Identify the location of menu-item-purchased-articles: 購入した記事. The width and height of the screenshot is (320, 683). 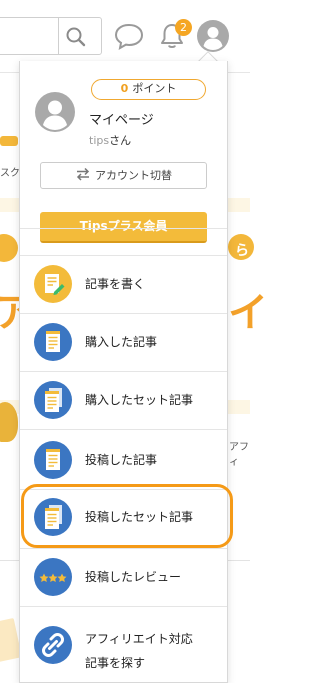
(123, 342).